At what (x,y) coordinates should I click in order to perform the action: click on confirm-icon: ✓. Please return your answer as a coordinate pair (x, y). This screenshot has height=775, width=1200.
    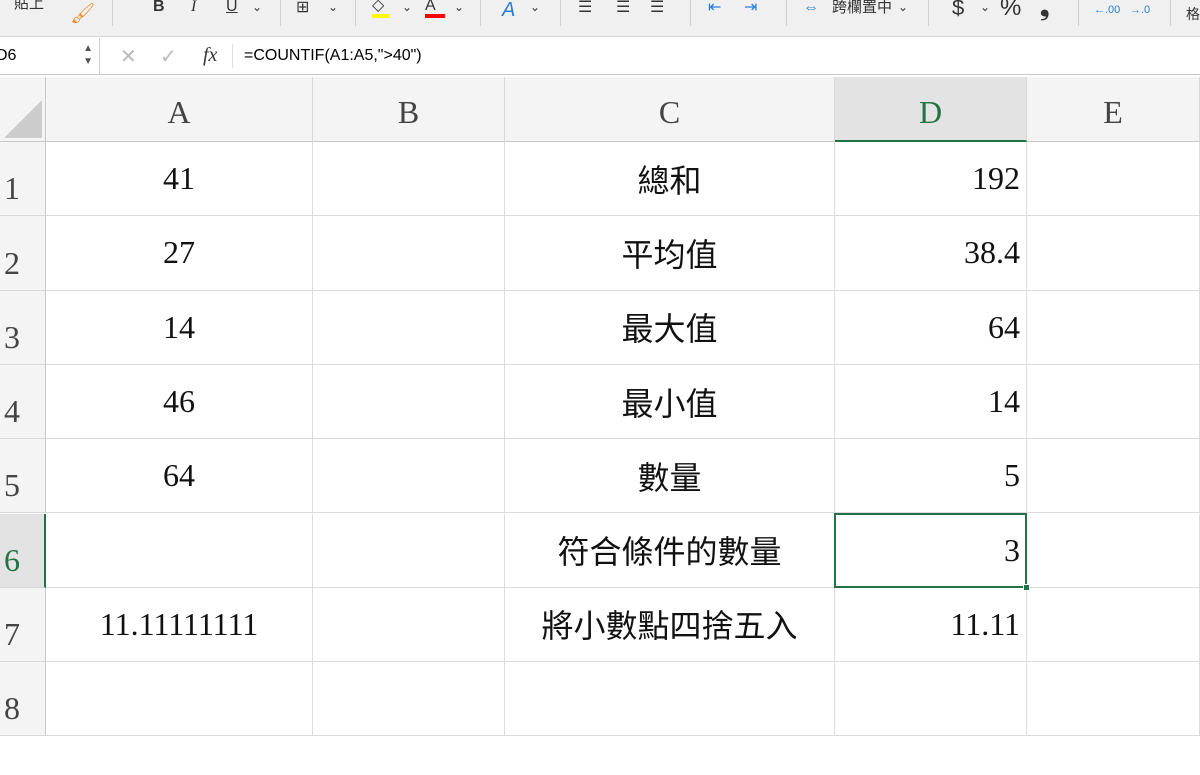
    Looking at the image, I should click on (168, 56).